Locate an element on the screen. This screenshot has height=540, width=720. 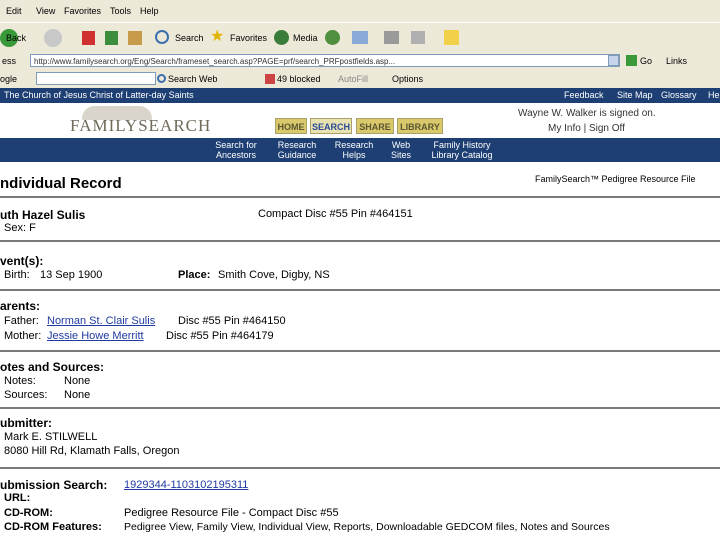
notes-label: Notes: is located at coordinates (20, 381).